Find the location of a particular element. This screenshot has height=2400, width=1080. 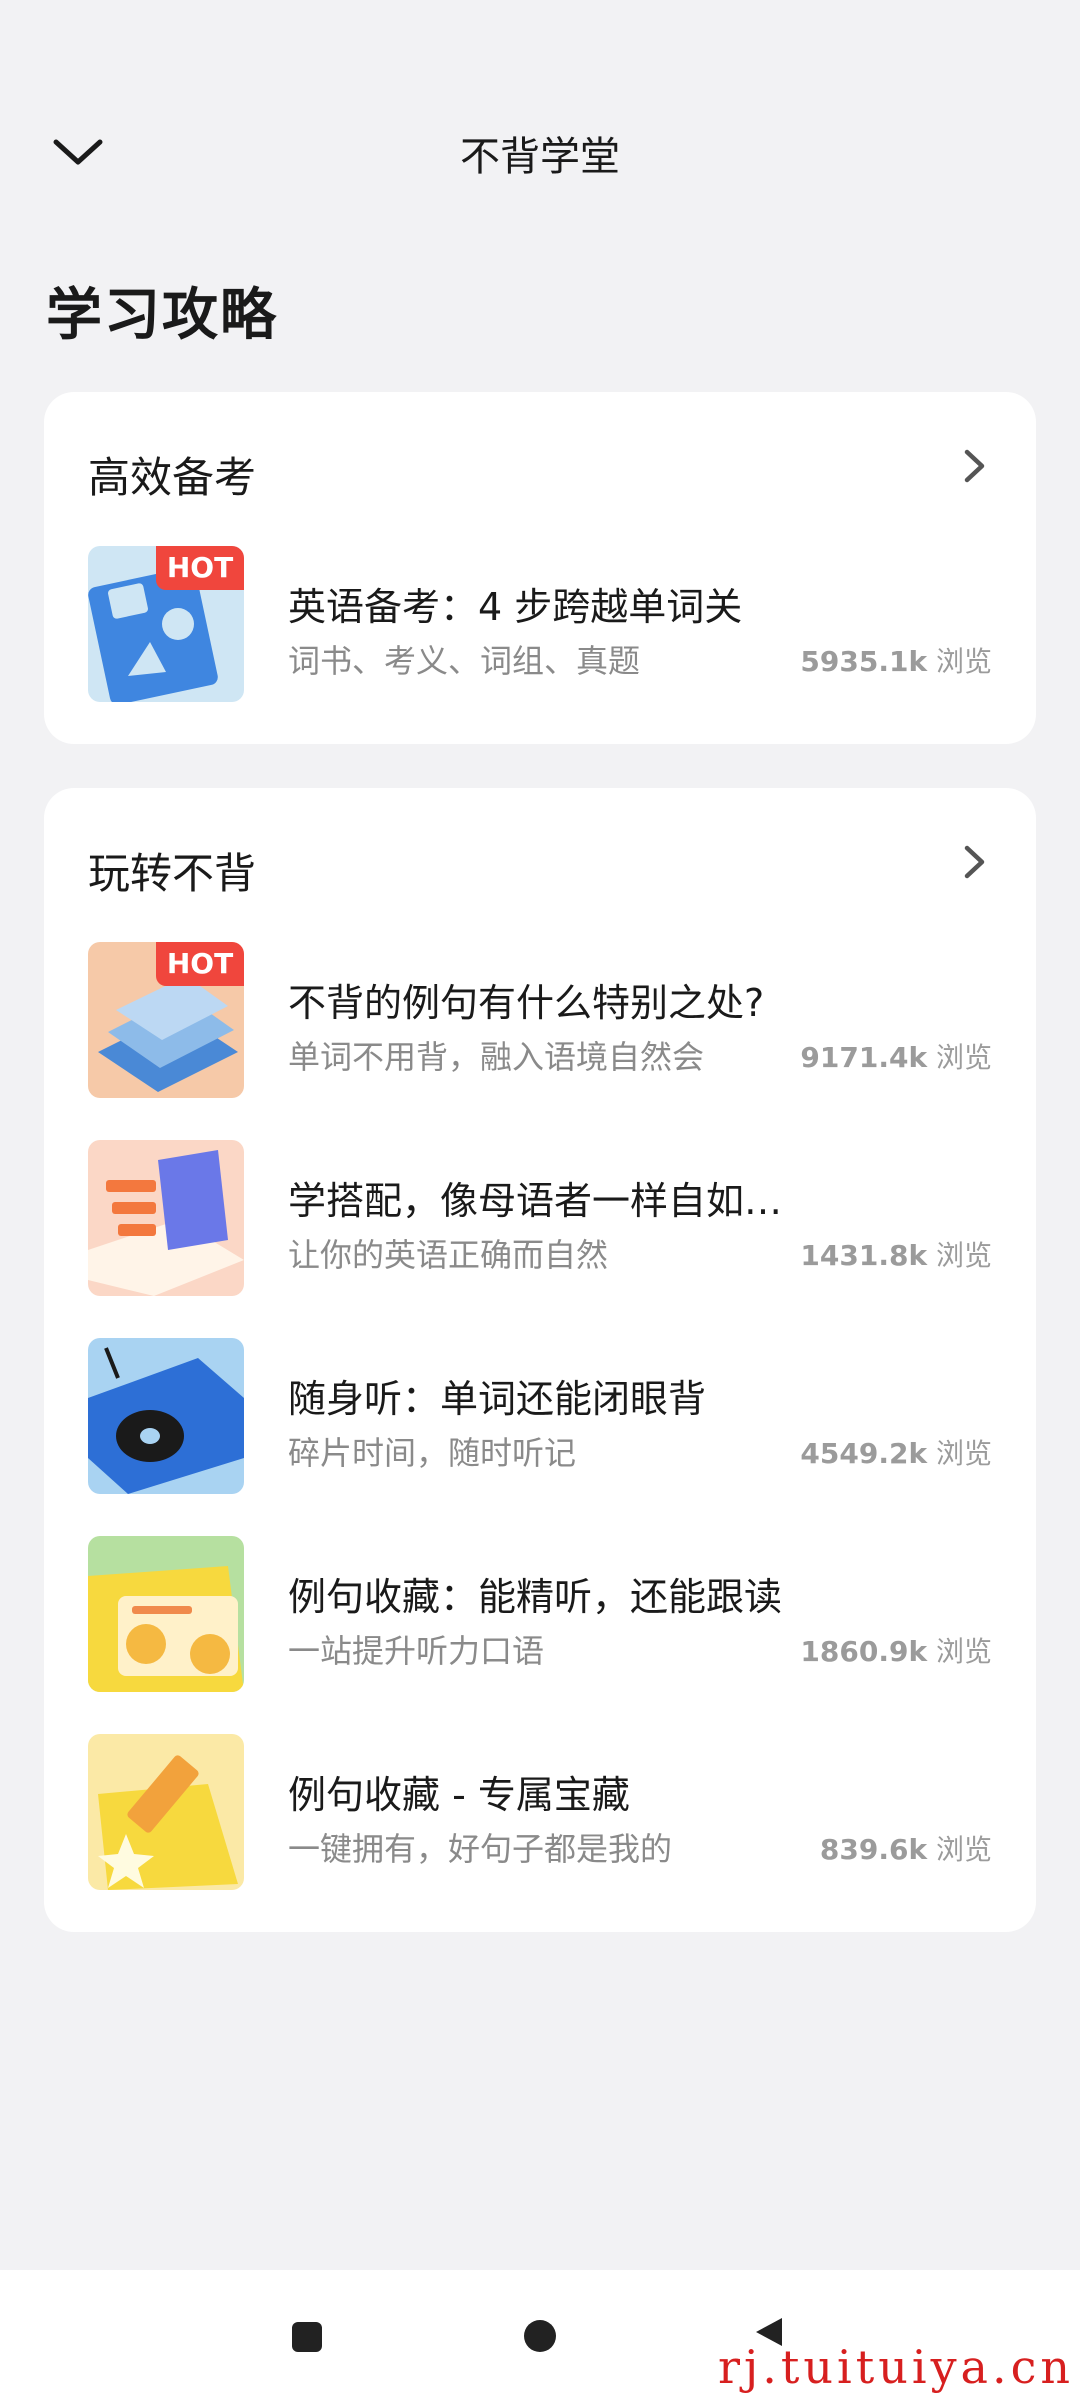

item-subtitle: 一键拥有，好句子都是我的 is located at coordinates (480, 1849).